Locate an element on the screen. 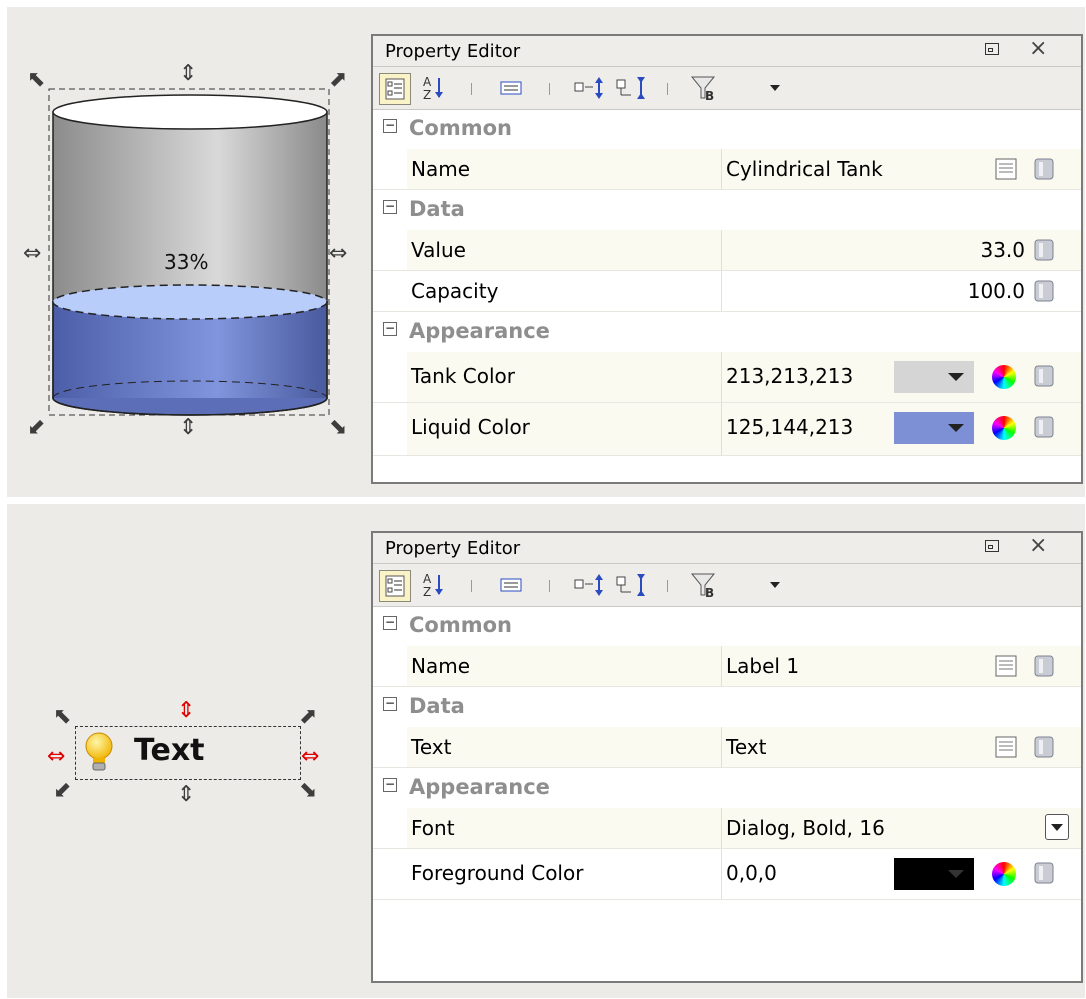  property-name: Liquid Color is located at coordinates (470, 427).